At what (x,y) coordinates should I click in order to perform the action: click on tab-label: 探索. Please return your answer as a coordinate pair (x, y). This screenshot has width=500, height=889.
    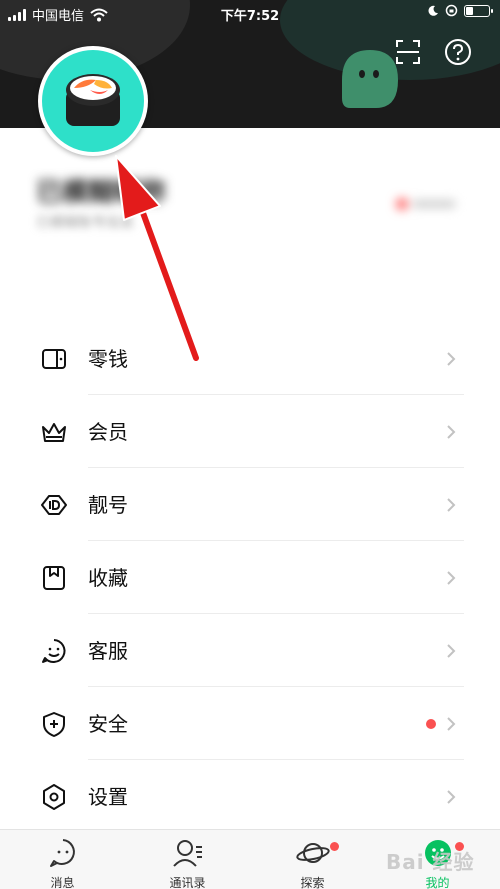
    Looking at the image, I should click on (312, 882).